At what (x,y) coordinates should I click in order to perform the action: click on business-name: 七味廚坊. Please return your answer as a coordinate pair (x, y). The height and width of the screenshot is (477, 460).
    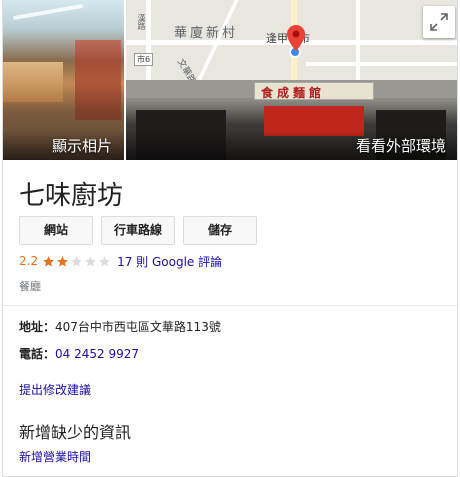
    Looking at the image, I should click on (71, 196).